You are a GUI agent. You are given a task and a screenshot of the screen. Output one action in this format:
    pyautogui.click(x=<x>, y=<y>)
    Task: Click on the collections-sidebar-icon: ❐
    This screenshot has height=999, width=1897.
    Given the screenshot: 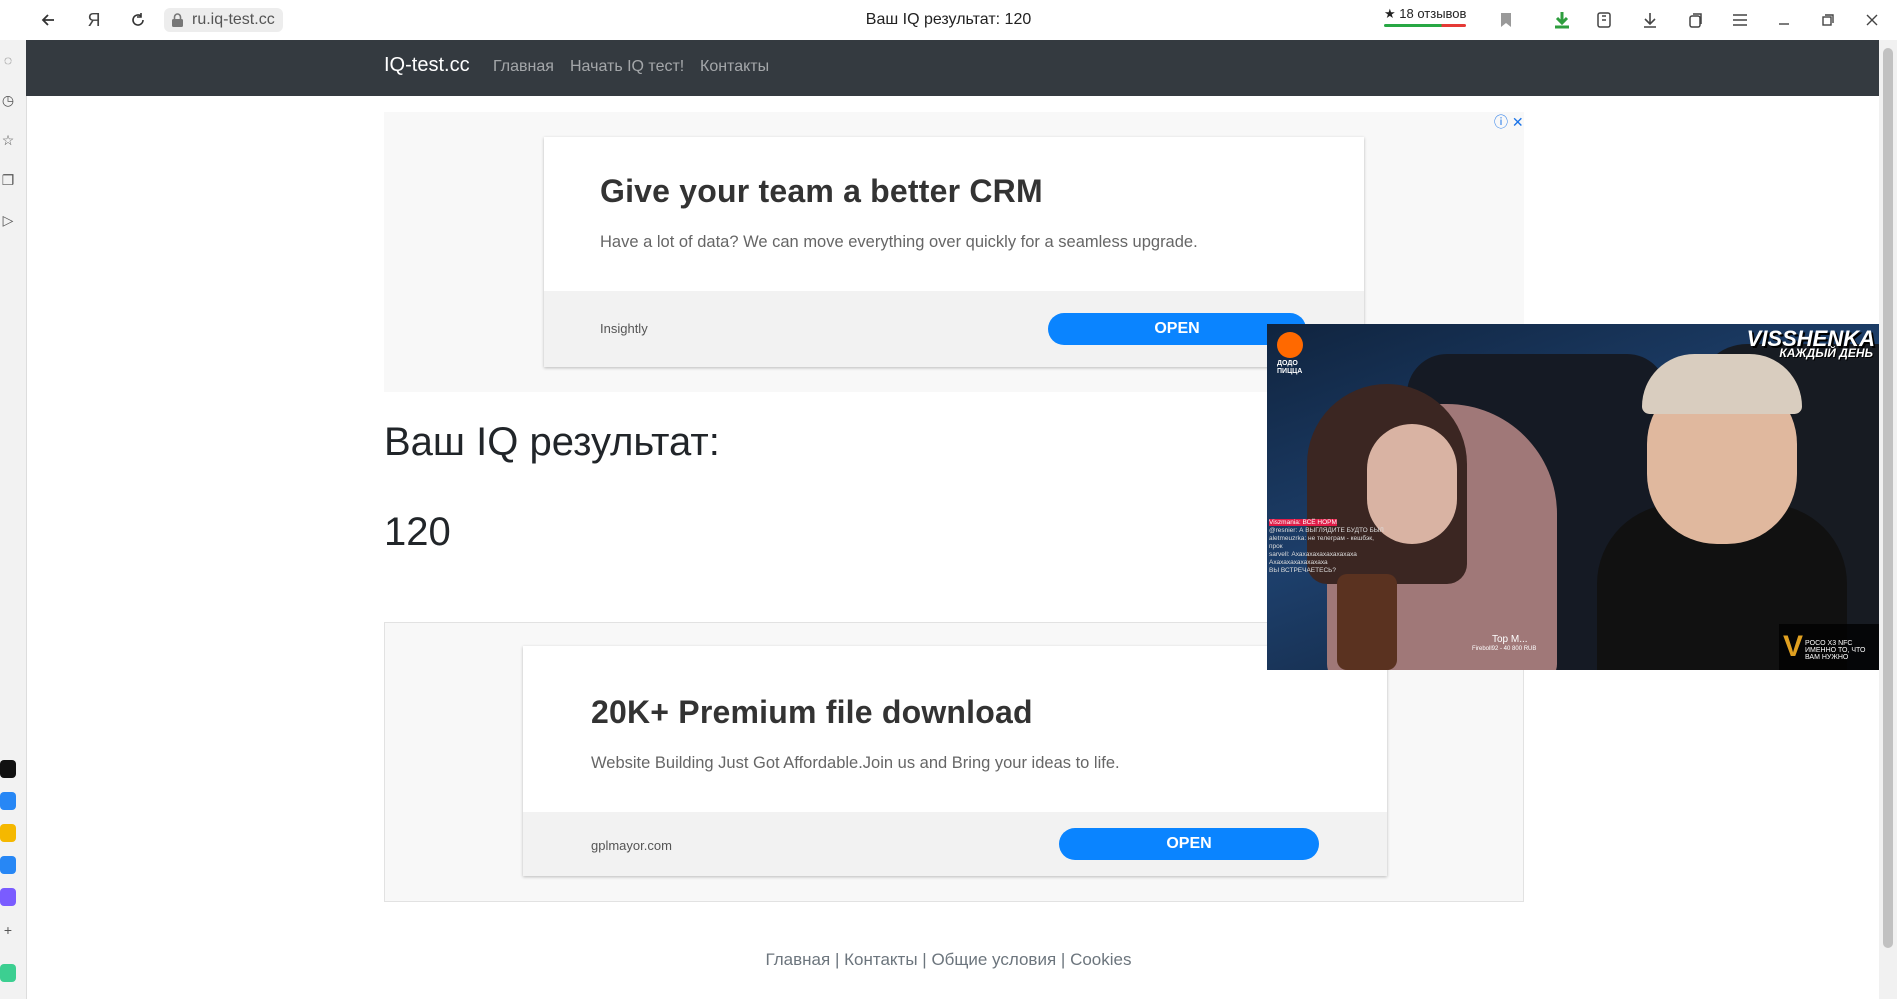 What is the action you would take?
    pyautogui.click(x=8, y=180)
    